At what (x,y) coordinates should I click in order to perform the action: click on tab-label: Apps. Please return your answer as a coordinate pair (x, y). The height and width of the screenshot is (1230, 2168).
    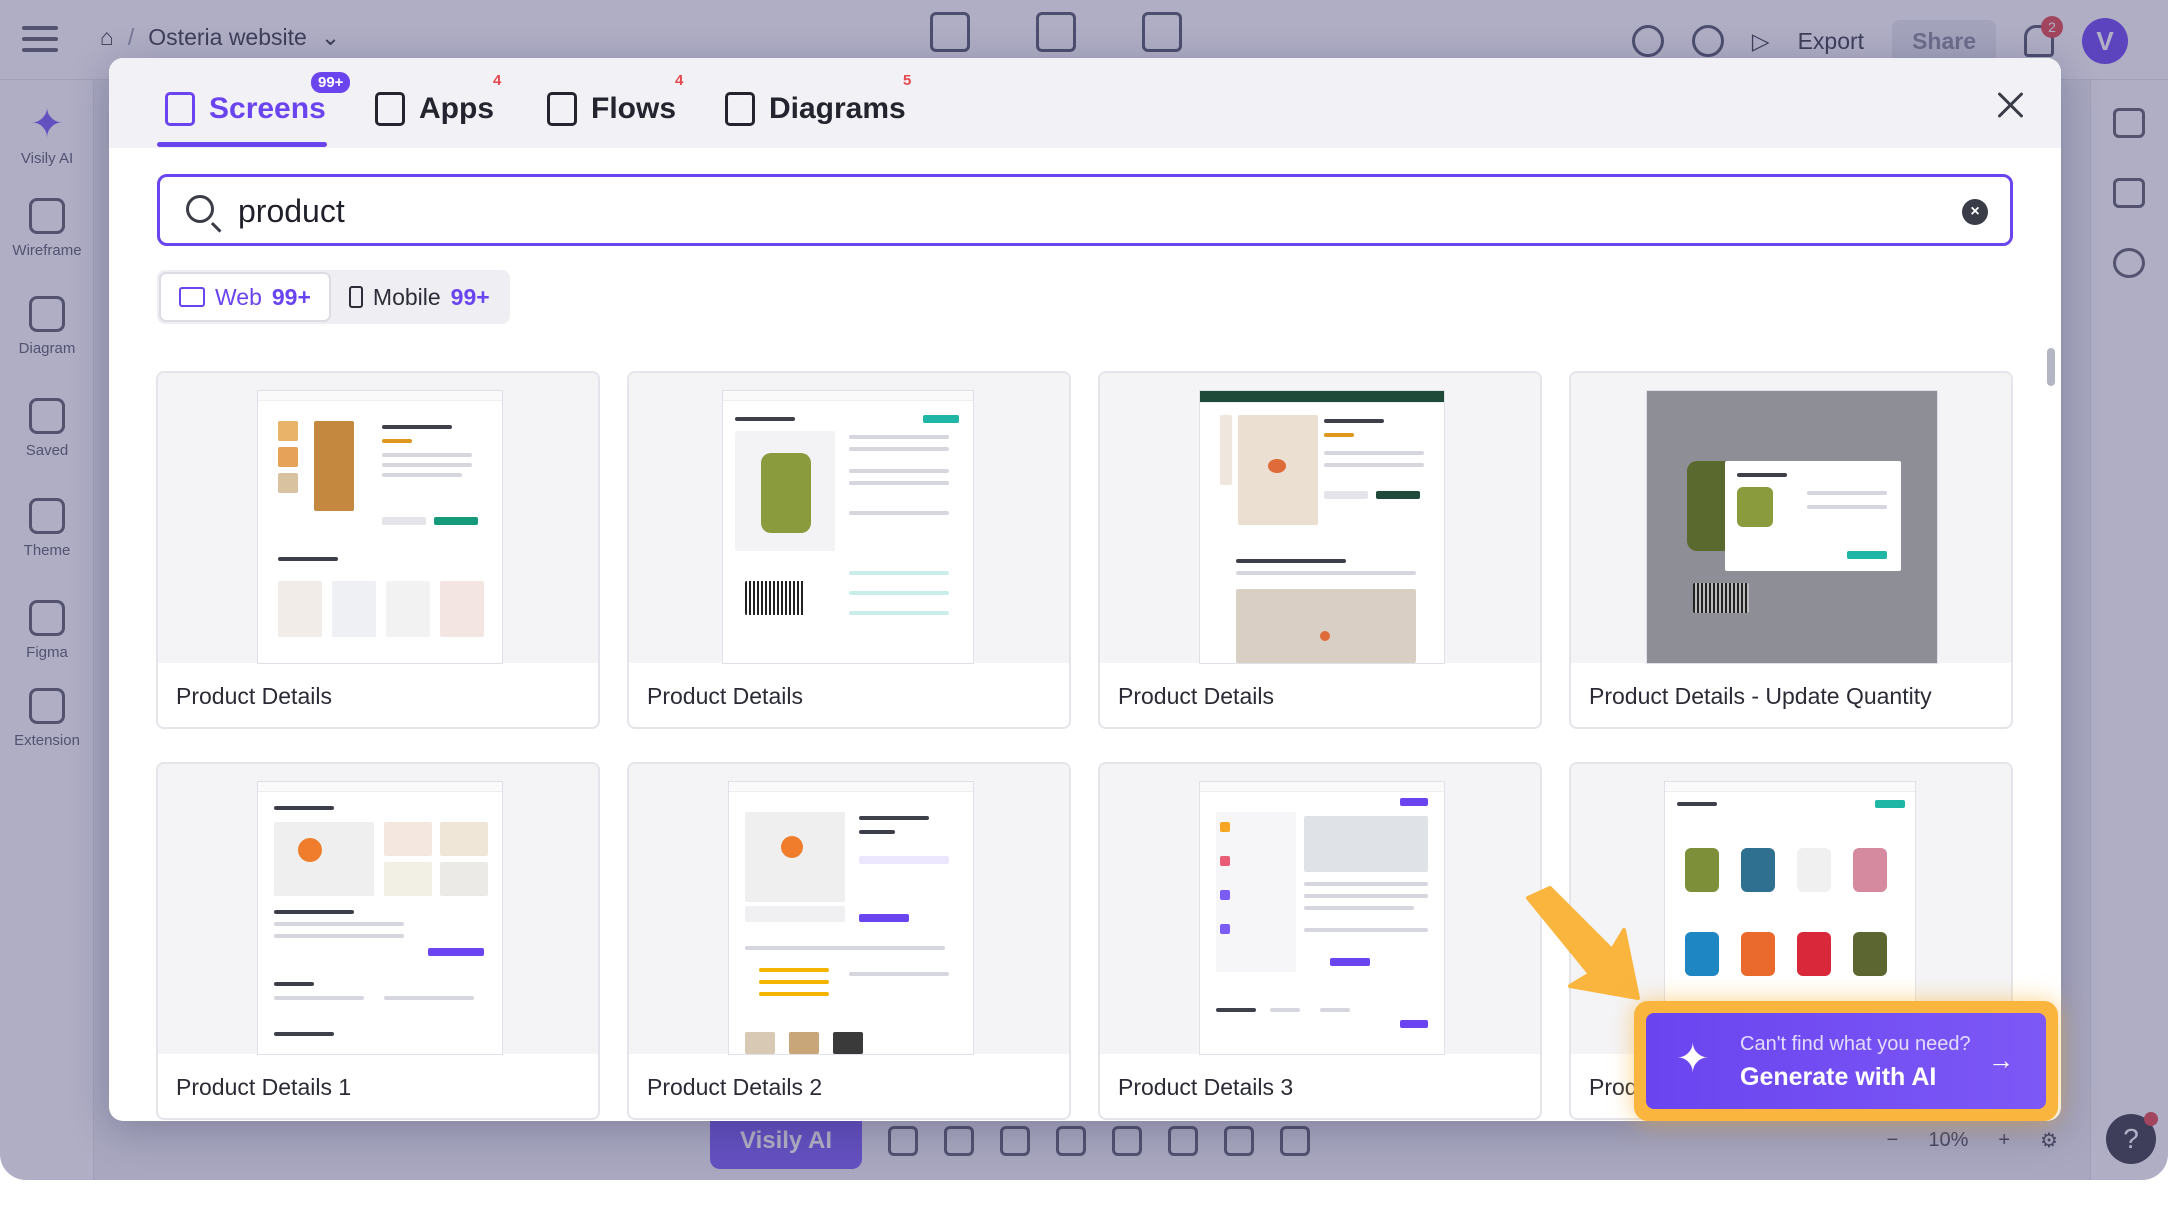
    Looking at the image, I should click on (456, 108).